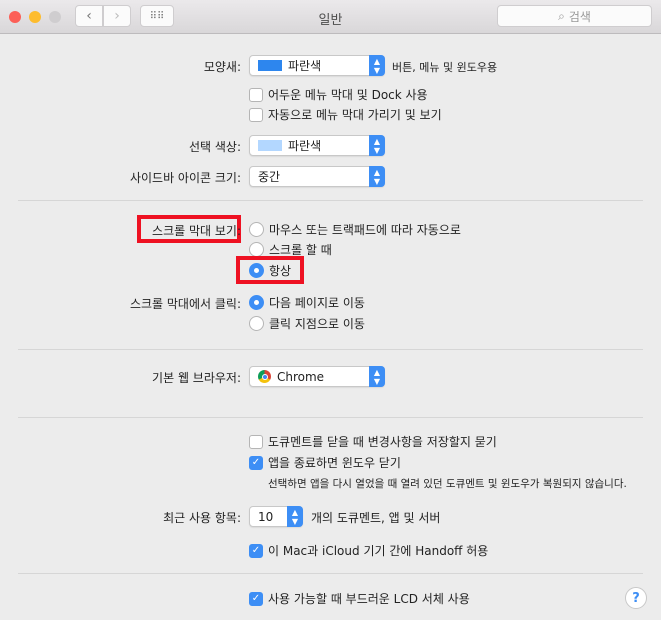  I want to click on appearance-select: 파란색 ▲ ▼, so click(317, 65).